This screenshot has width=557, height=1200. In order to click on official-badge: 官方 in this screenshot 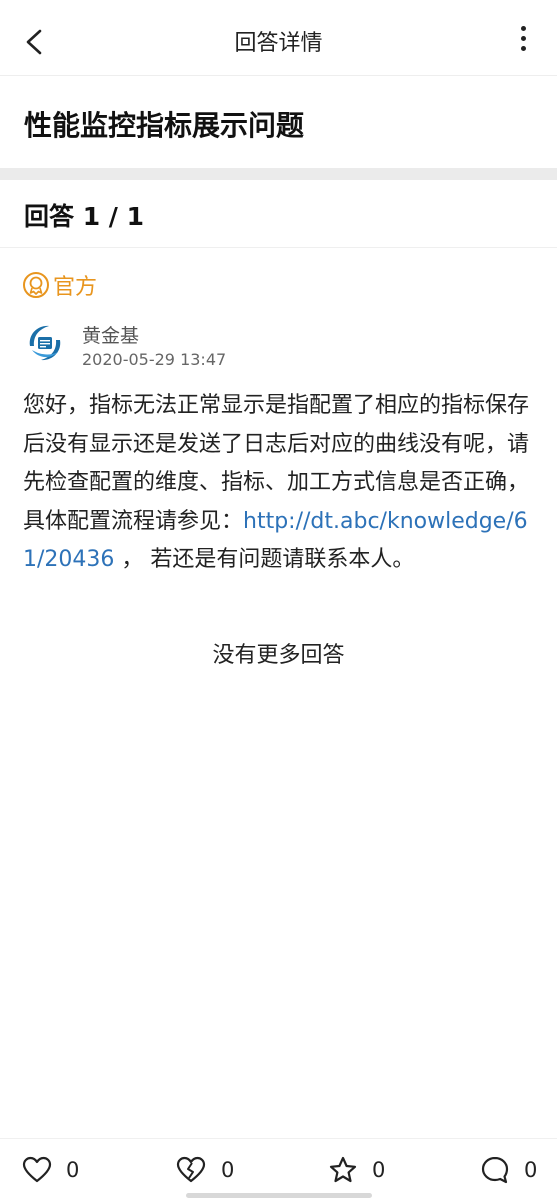, I will do `click(59, 285)`.